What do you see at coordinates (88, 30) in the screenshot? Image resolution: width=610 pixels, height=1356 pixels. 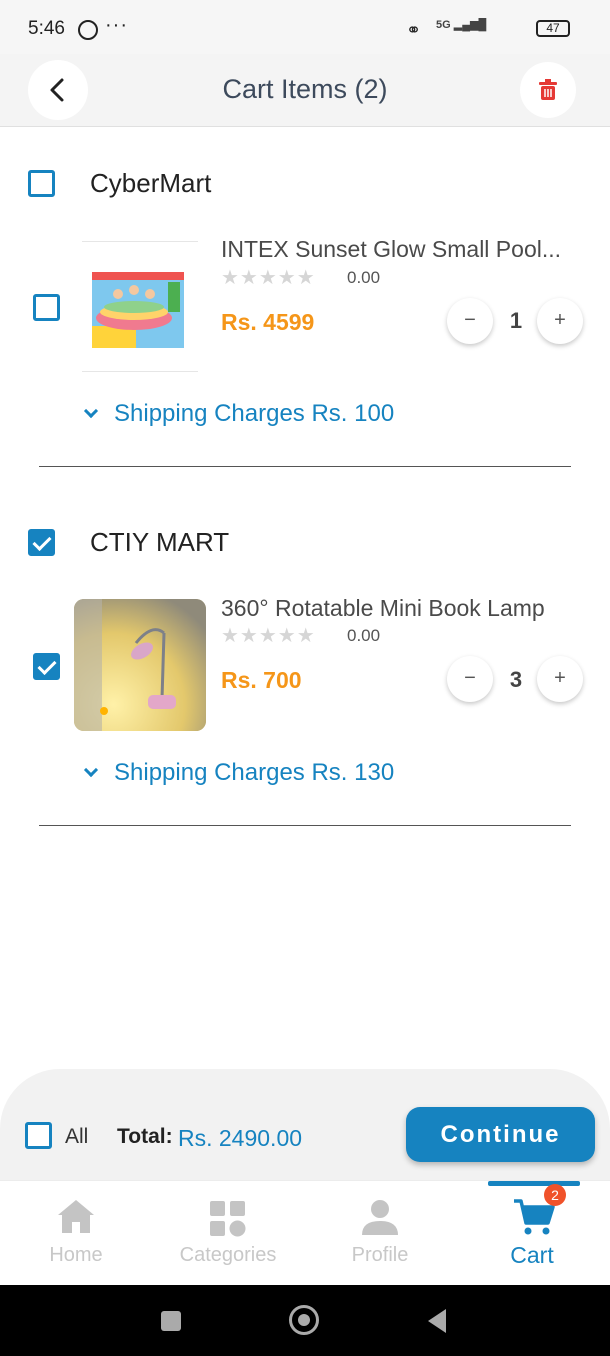 I see `whatsapp-icon` at bounding box center [88, 30].